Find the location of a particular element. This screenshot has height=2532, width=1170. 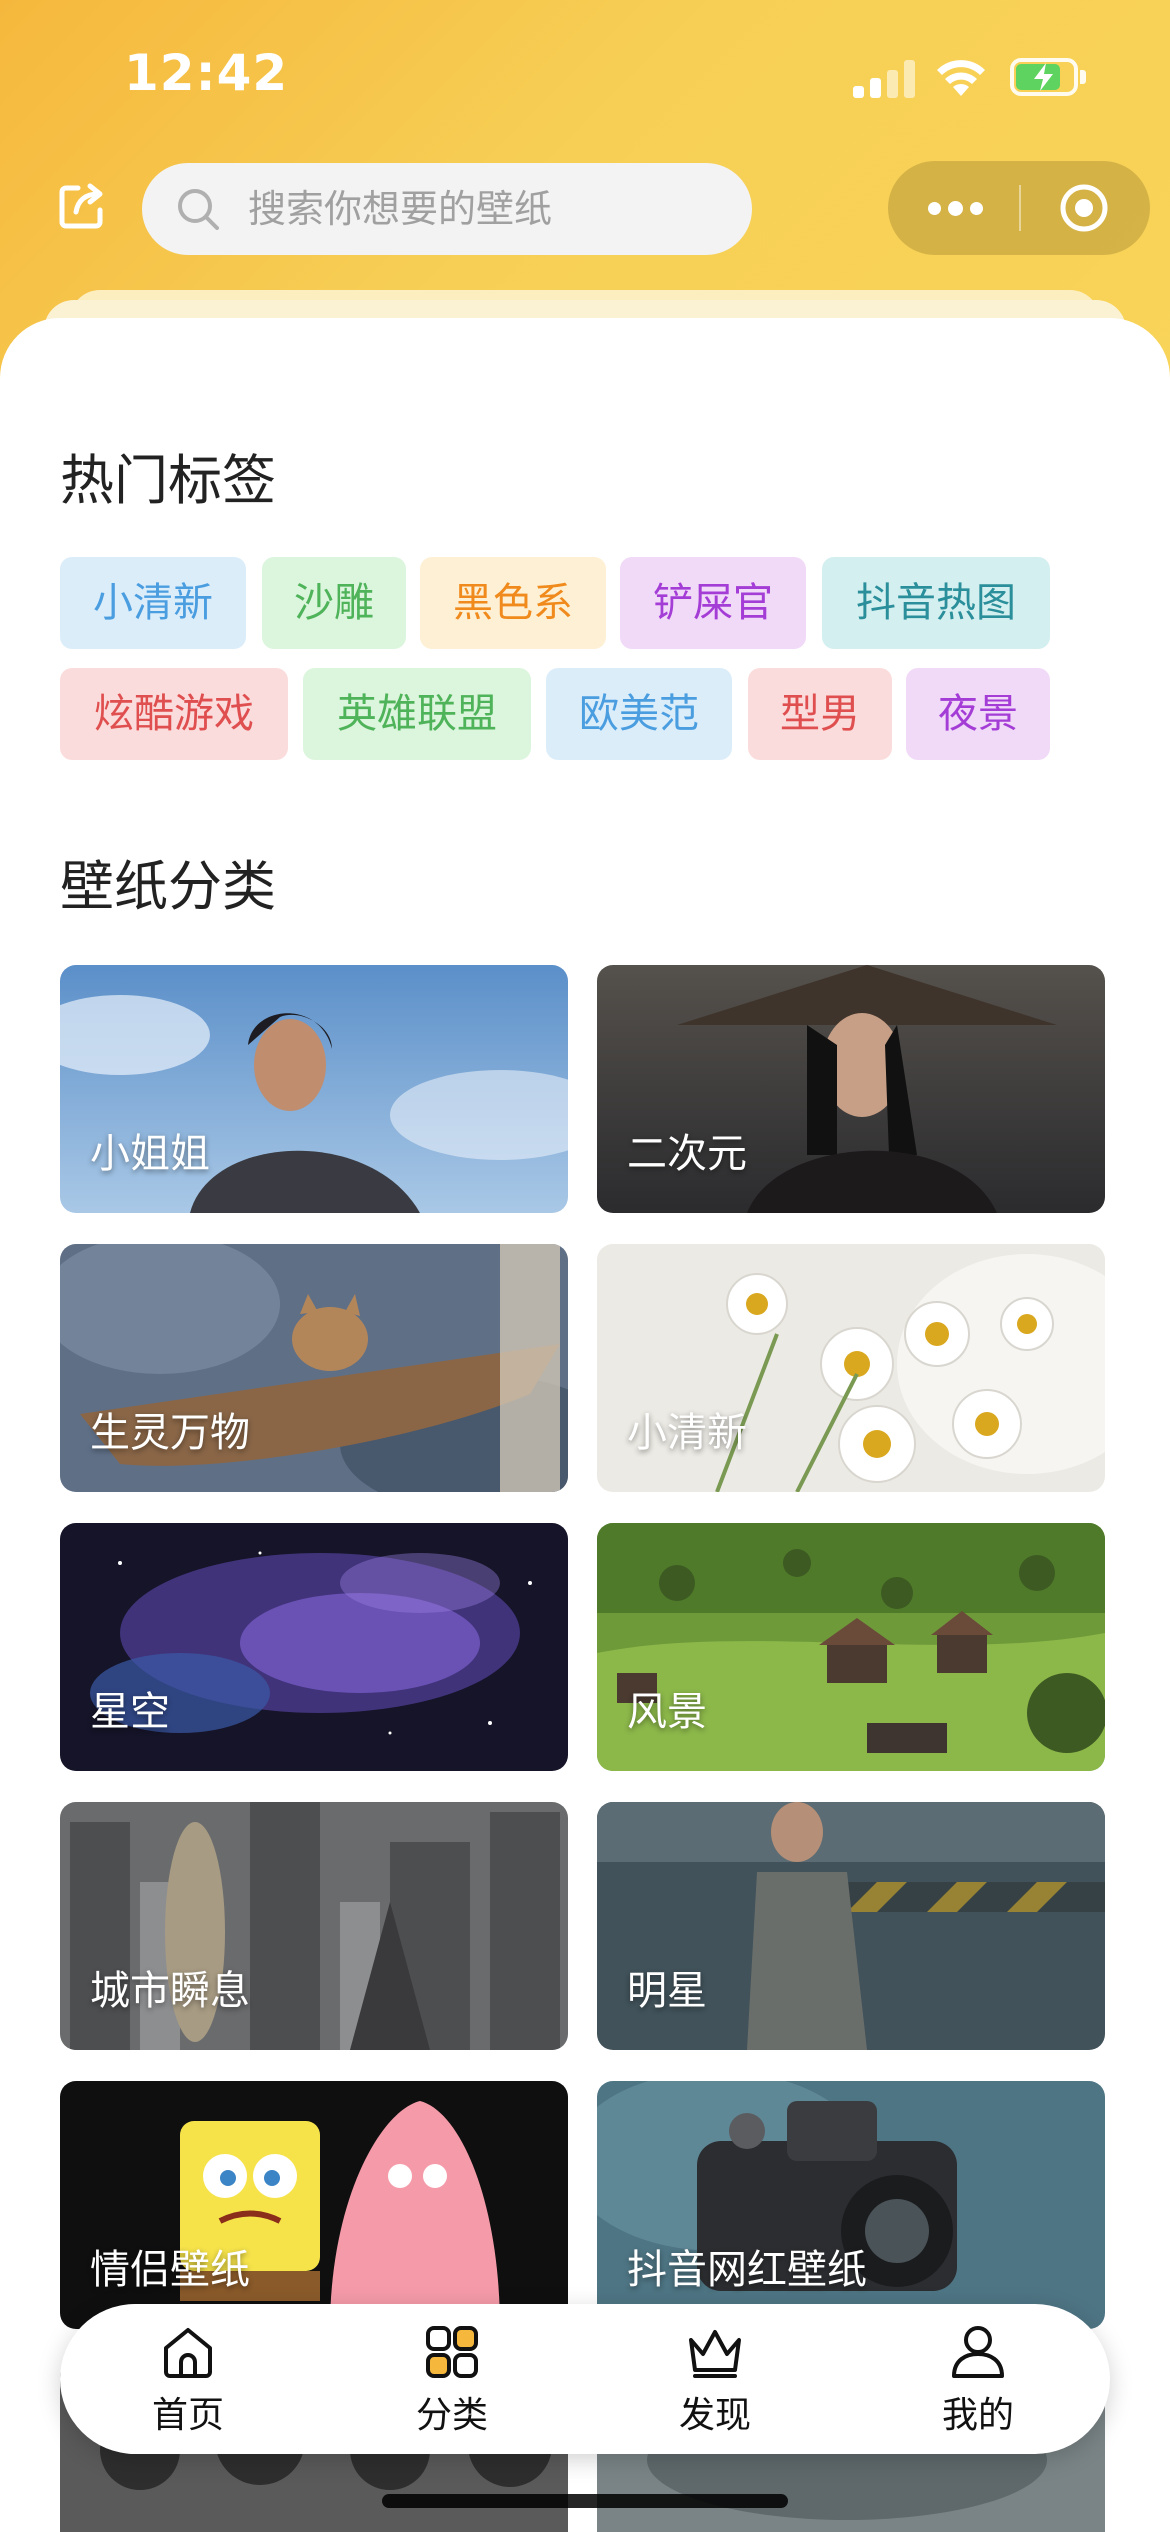

category-label: 情侣壁纸 is located at coordinates (170, 2270).